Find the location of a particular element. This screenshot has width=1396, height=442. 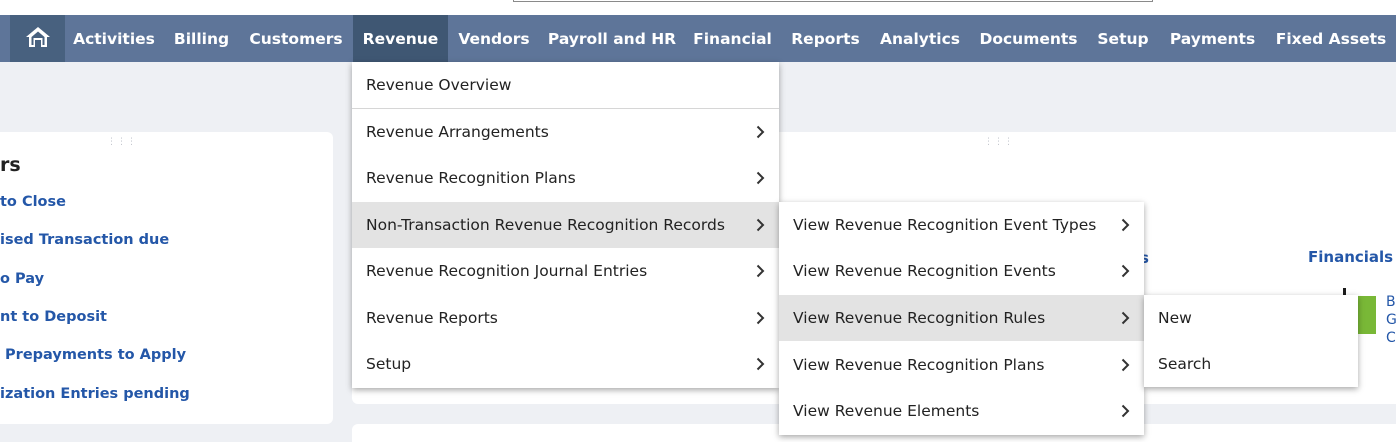

reminder-link: nt to Deposit is located at coordinates (53, 317).